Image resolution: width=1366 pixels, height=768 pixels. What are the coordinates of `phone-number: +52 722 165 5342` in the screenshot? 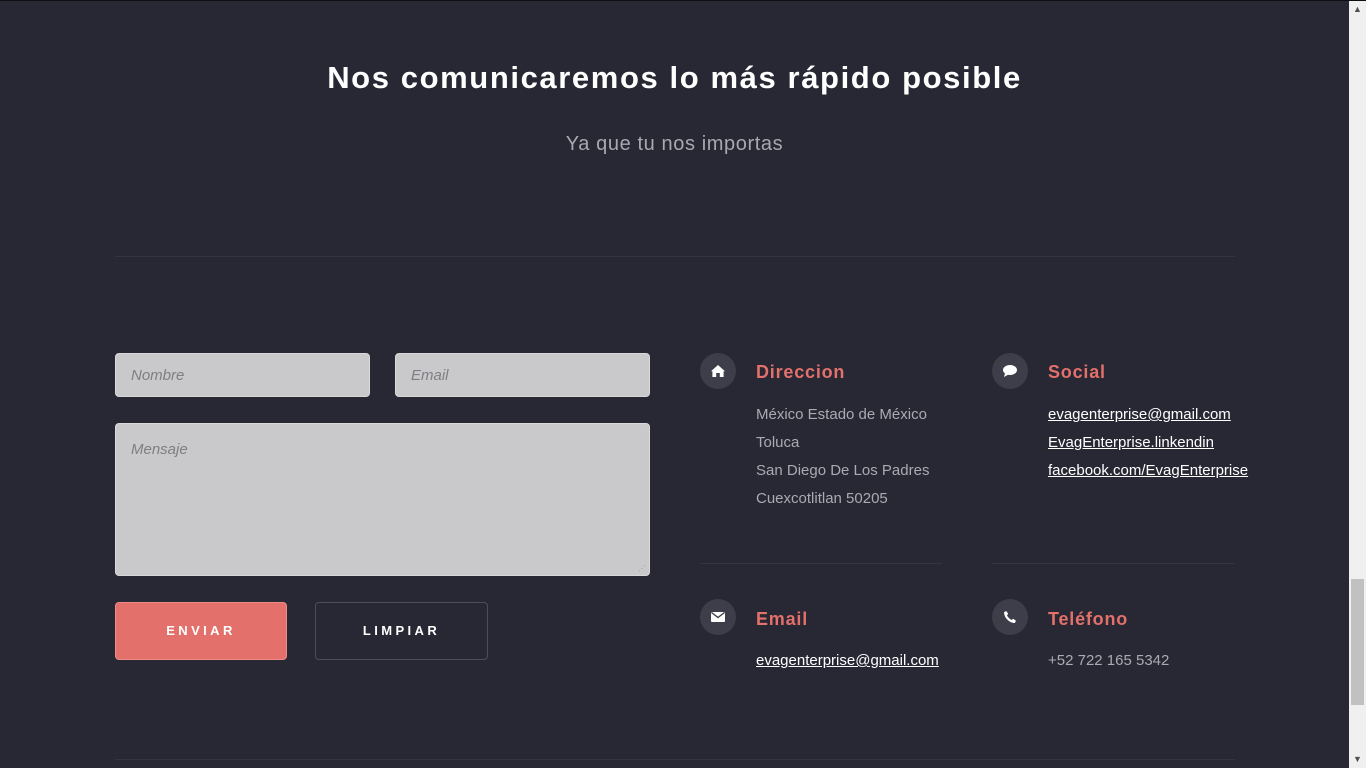 It's located at (1109, 660).